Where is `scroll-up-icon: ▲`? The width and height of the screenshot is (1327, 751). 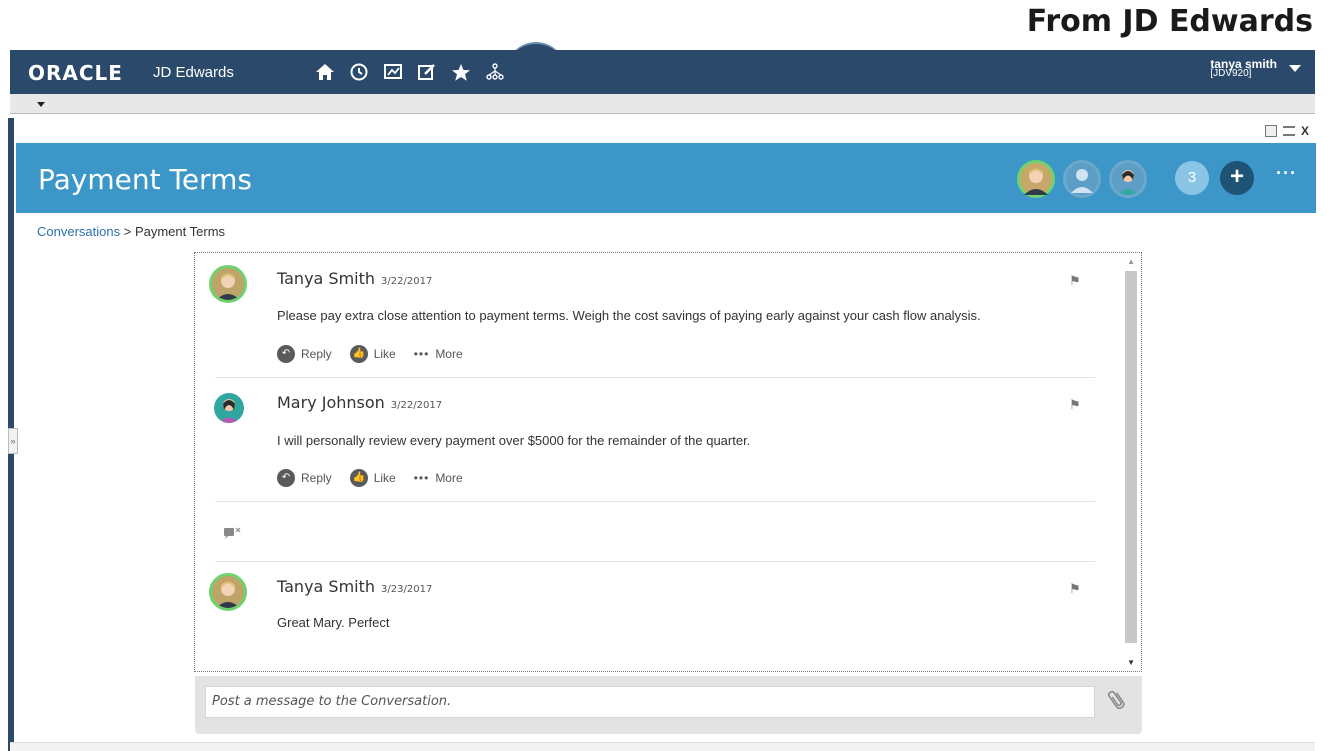 scroll-up-icon: ▲ is located at coordinates (1131, 261).